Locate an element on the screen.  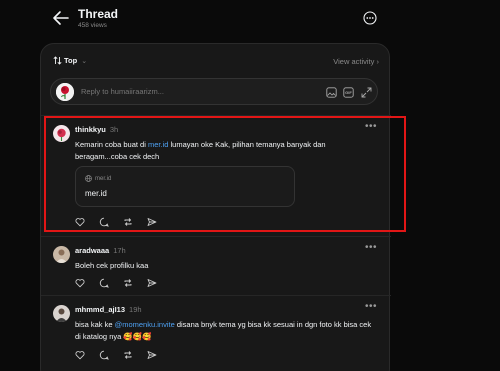
timestamp: 17h is located at coordinates (119, 250).